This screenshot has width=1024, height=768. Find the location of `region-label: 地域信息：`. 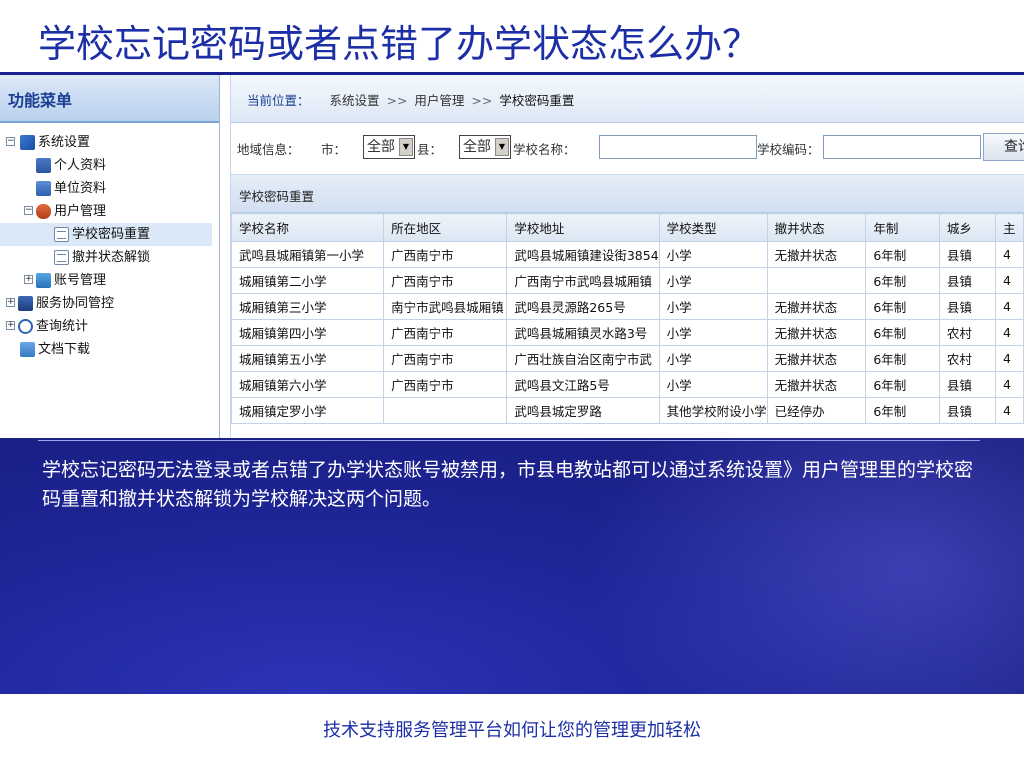

region-label: 地域信息： is located at coordinates (268, 149).